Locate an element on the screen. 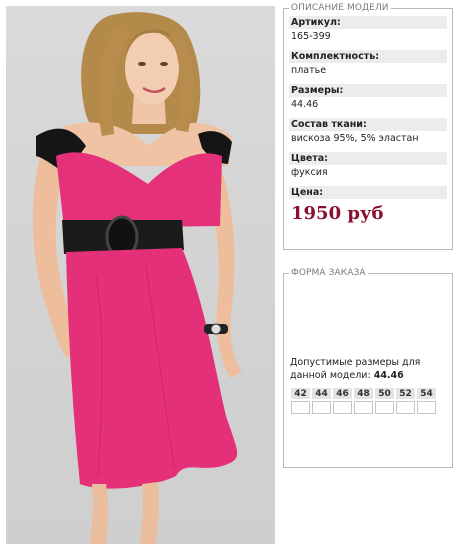 The height and width of the screenshot is (548, 457). model-description-legend: ОПИСАНИЕ МОДЕЛИ is located at coordinates (340, 8).